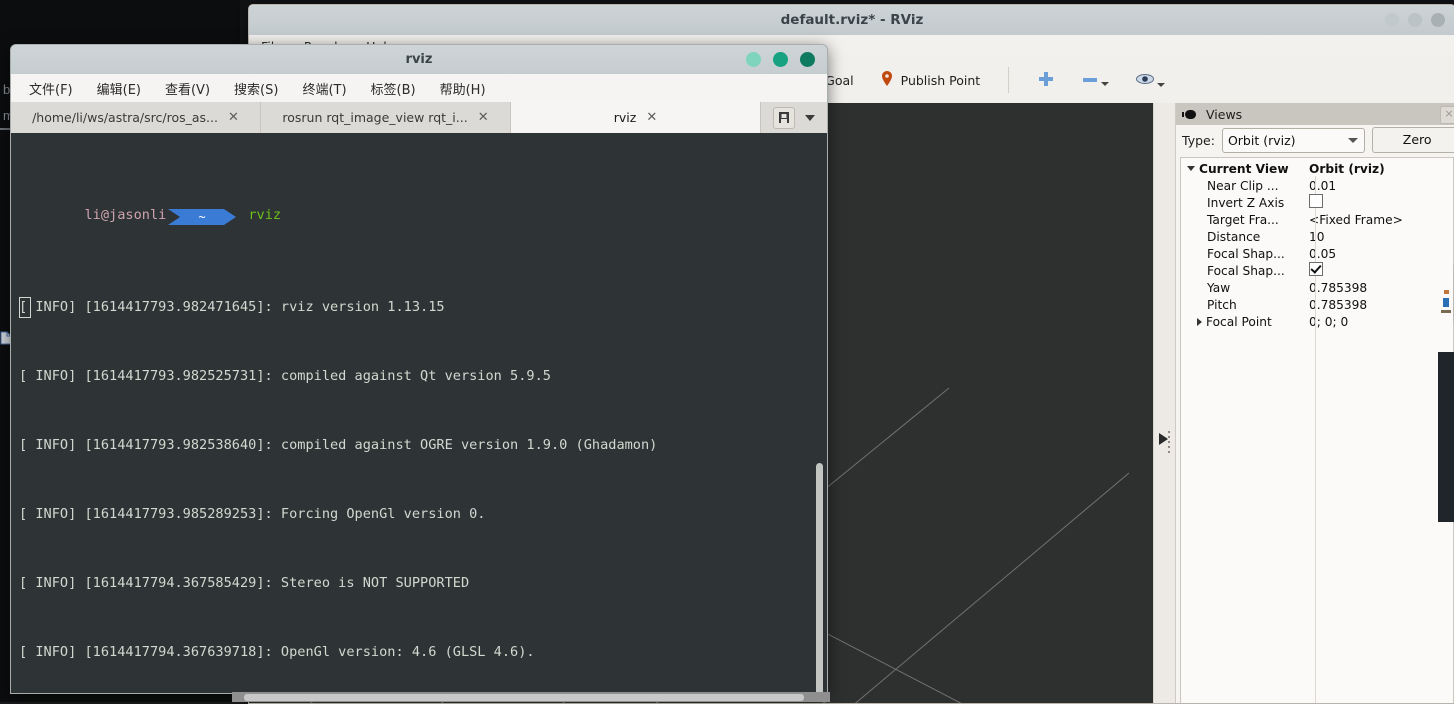  I want to click on tree-column-divider, so click(1315, 439).